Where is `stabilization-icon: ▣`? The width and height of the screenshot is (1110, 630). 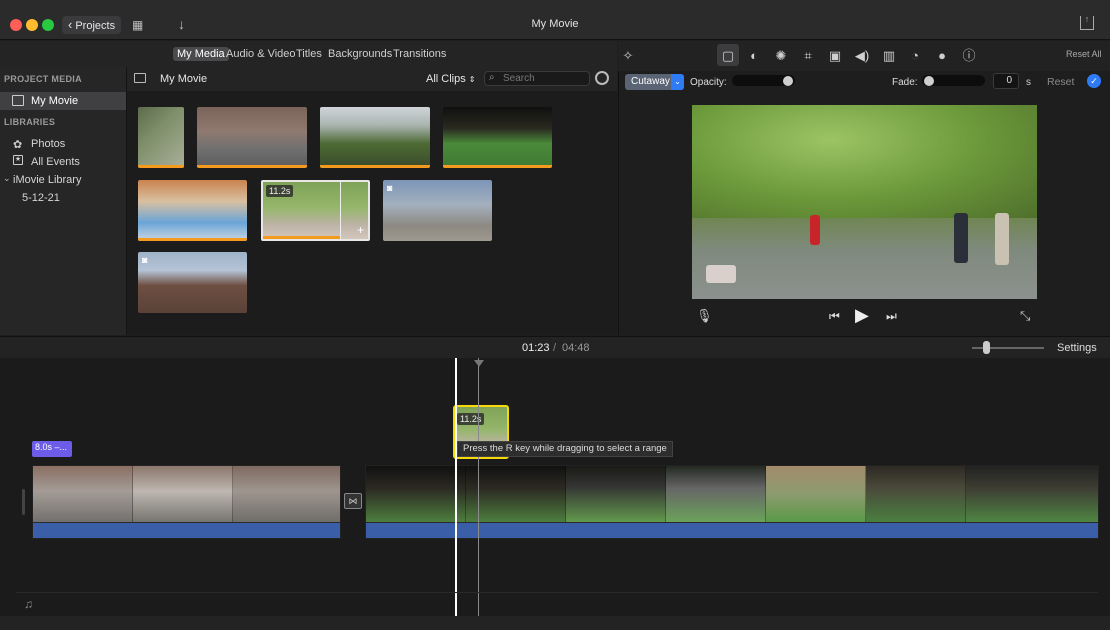 stabilization-icon: ▣ is located at coordinates (835, 56).